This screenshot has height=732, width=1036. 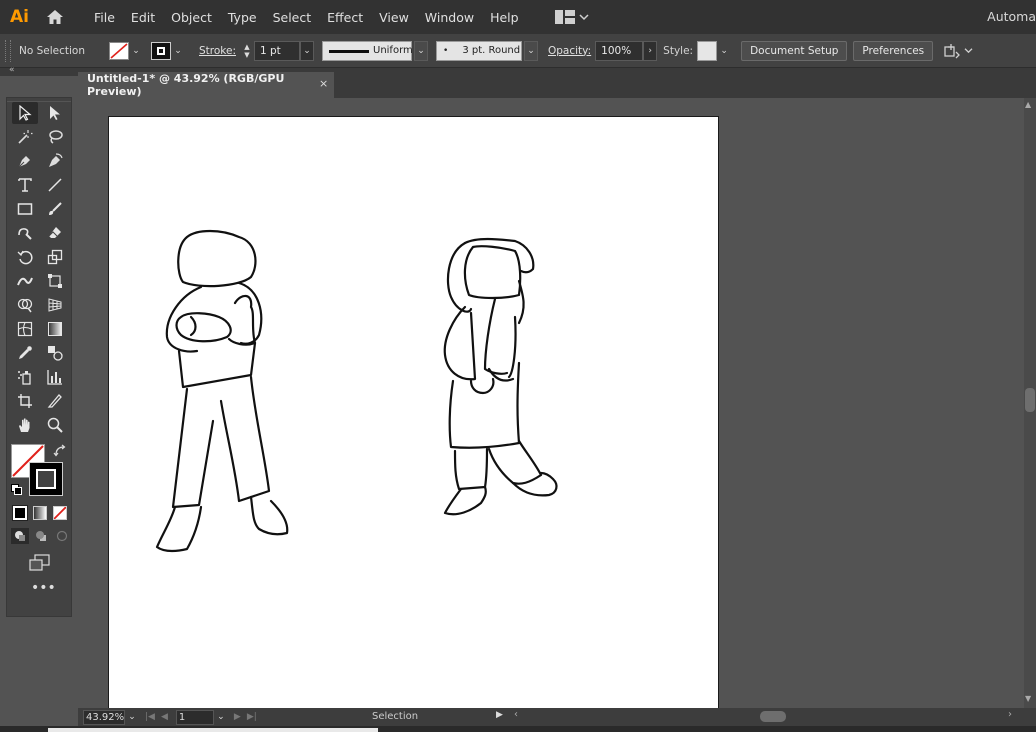 What do you see at coordinates (119, 50) in the screenshot?
I see `fill-none-swatch` at bounding box center [119, 50].